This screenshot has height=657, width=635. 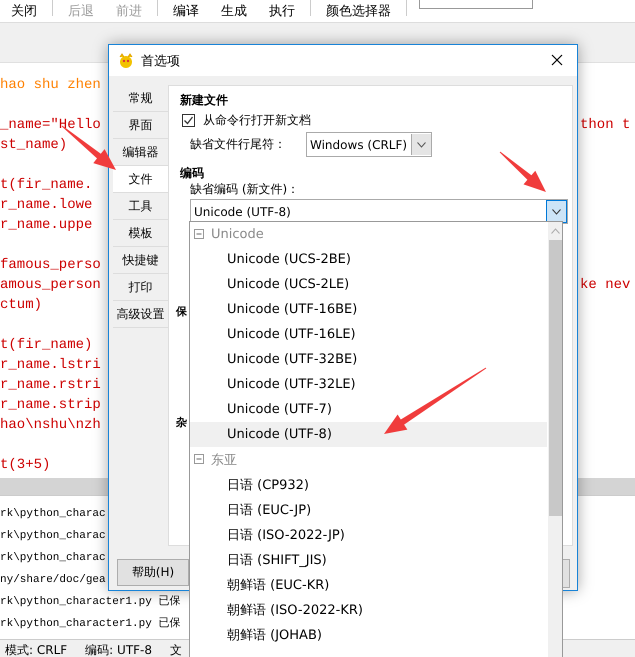 What do you see at coordinates (234, 11) in the screenshot?
I see `toolbar-button: 生成` at bounding box center [234, 11].